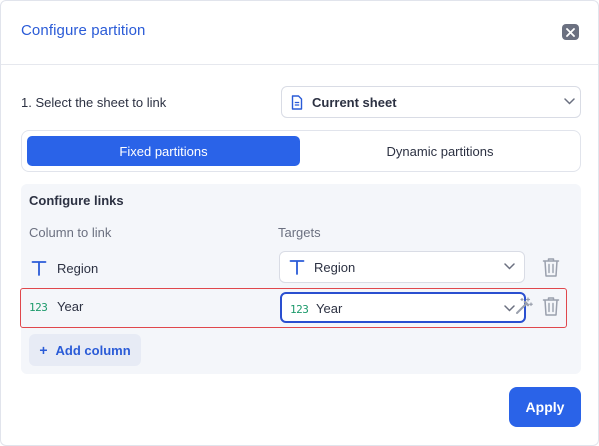 This screenshot has height=446, width=599. I want to click on target-select: Region, so click(402, 267).